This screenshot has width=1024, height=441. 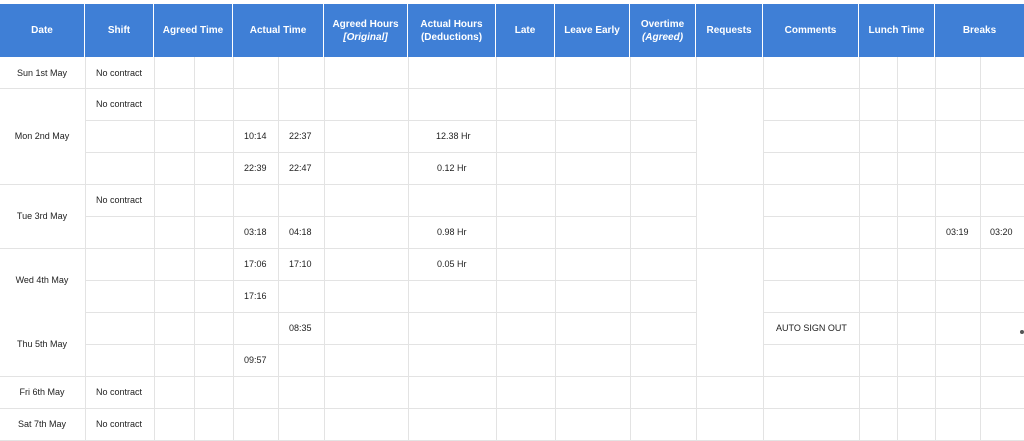 What do you see at coordinates (1022, 332) in the screenshot?
I see `scroll-indicator` at bounding box center [1022, 332].